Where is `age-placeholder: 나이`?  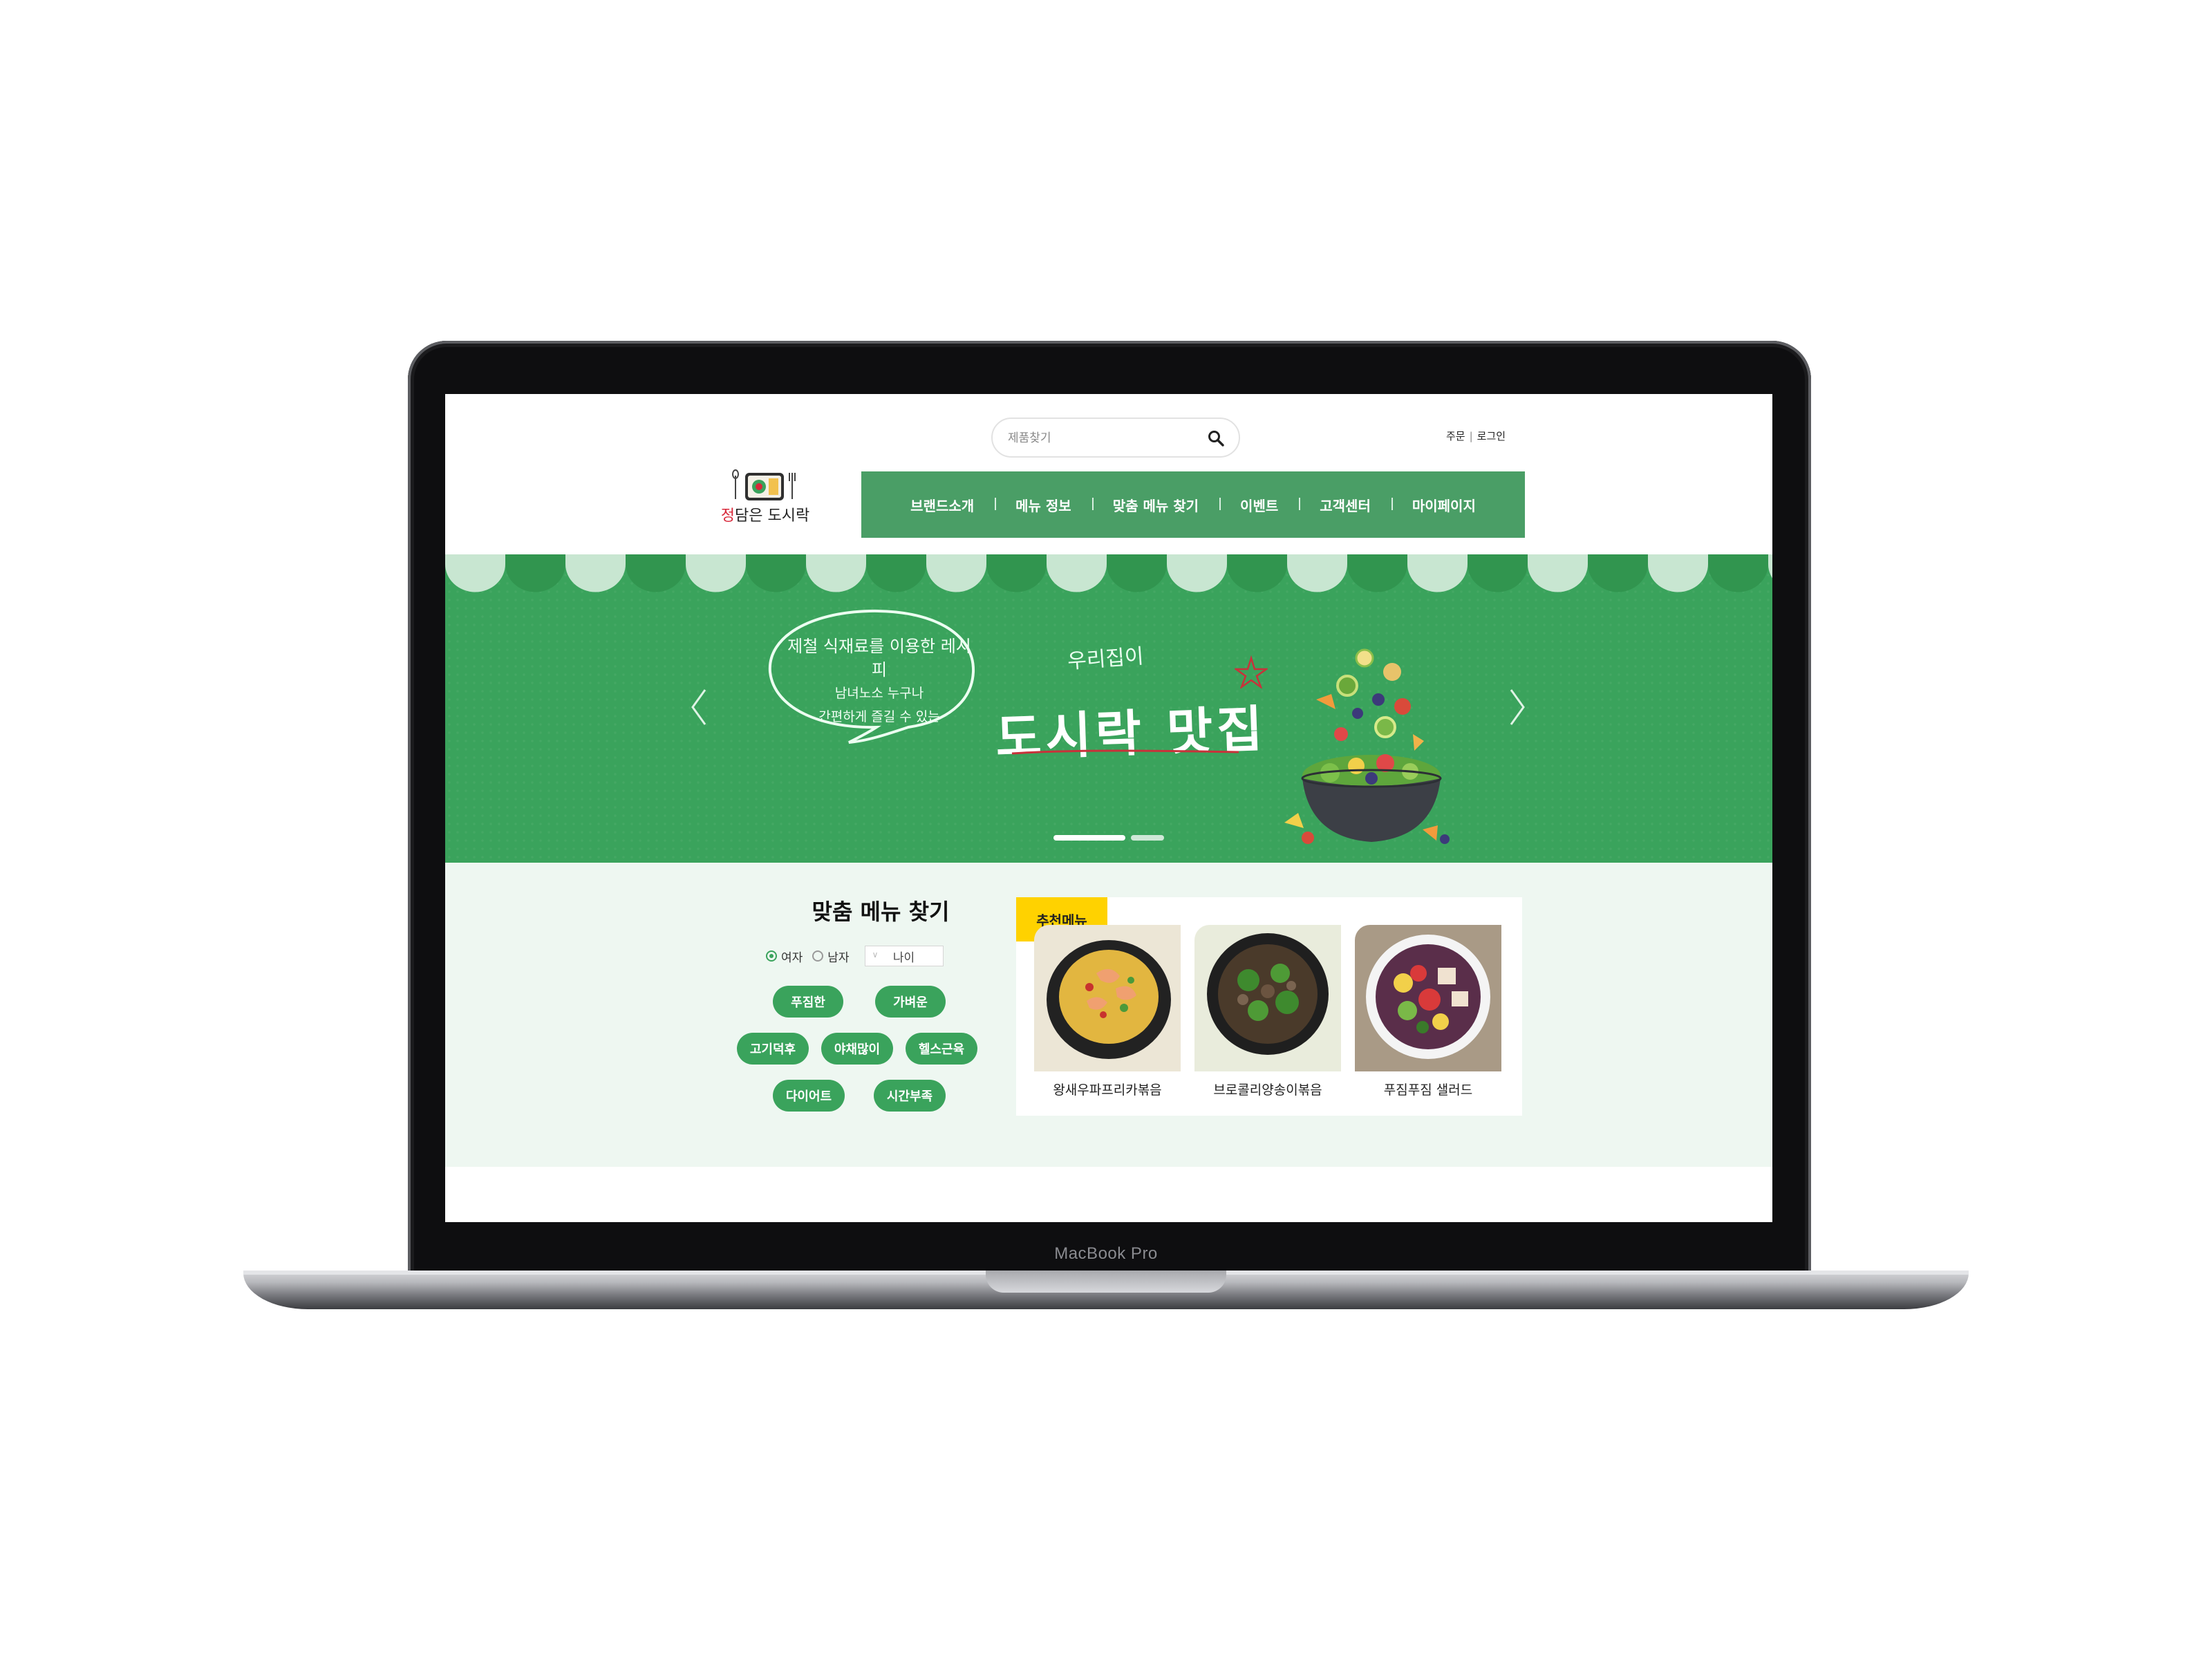 age-placeholder: 나이 is located at coordinates (903, 957).